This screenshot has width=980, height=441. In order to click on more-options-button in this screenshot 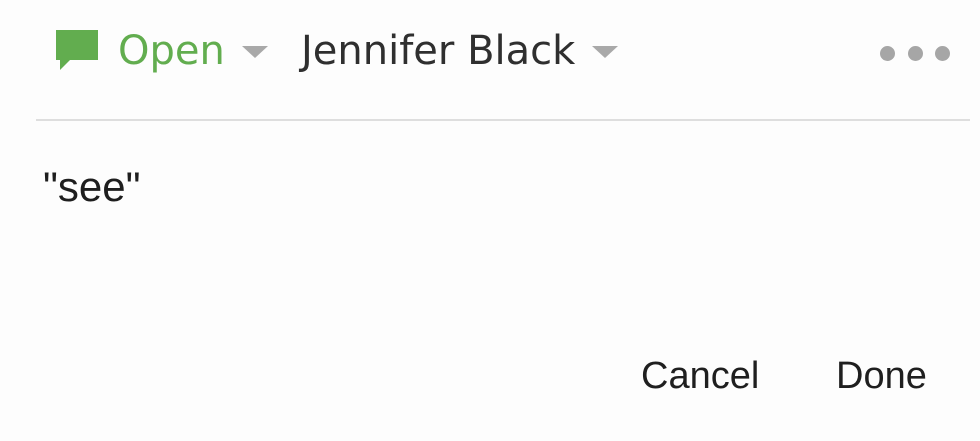, I will do `click(915, 53)`.